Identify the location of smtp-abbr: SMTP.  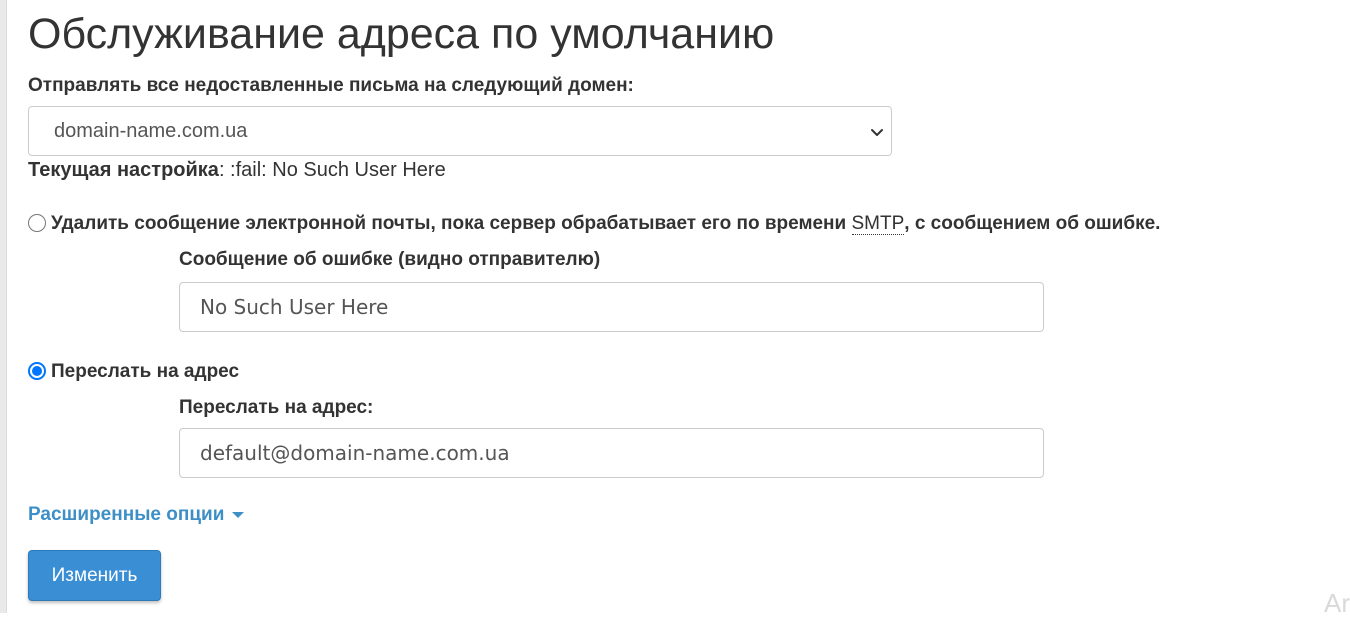
(878, 224).